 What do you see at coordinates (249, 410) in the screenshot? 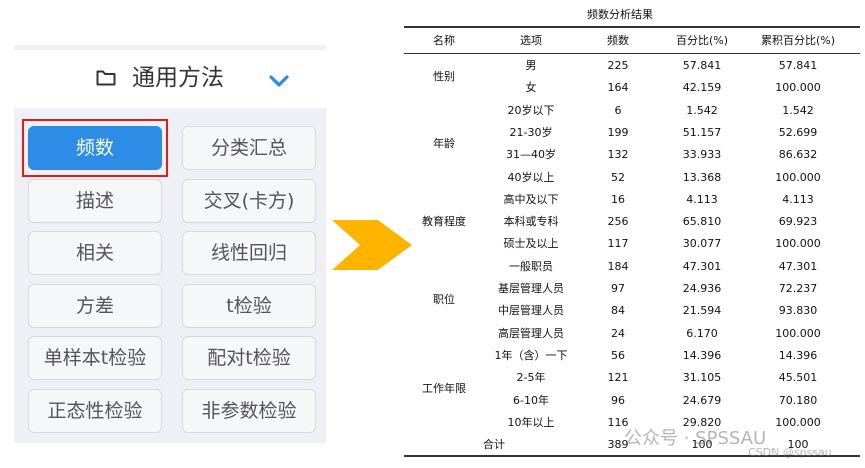
I see `nonparametric-test-button: 非参数检验` at bounding box center [249, 410].